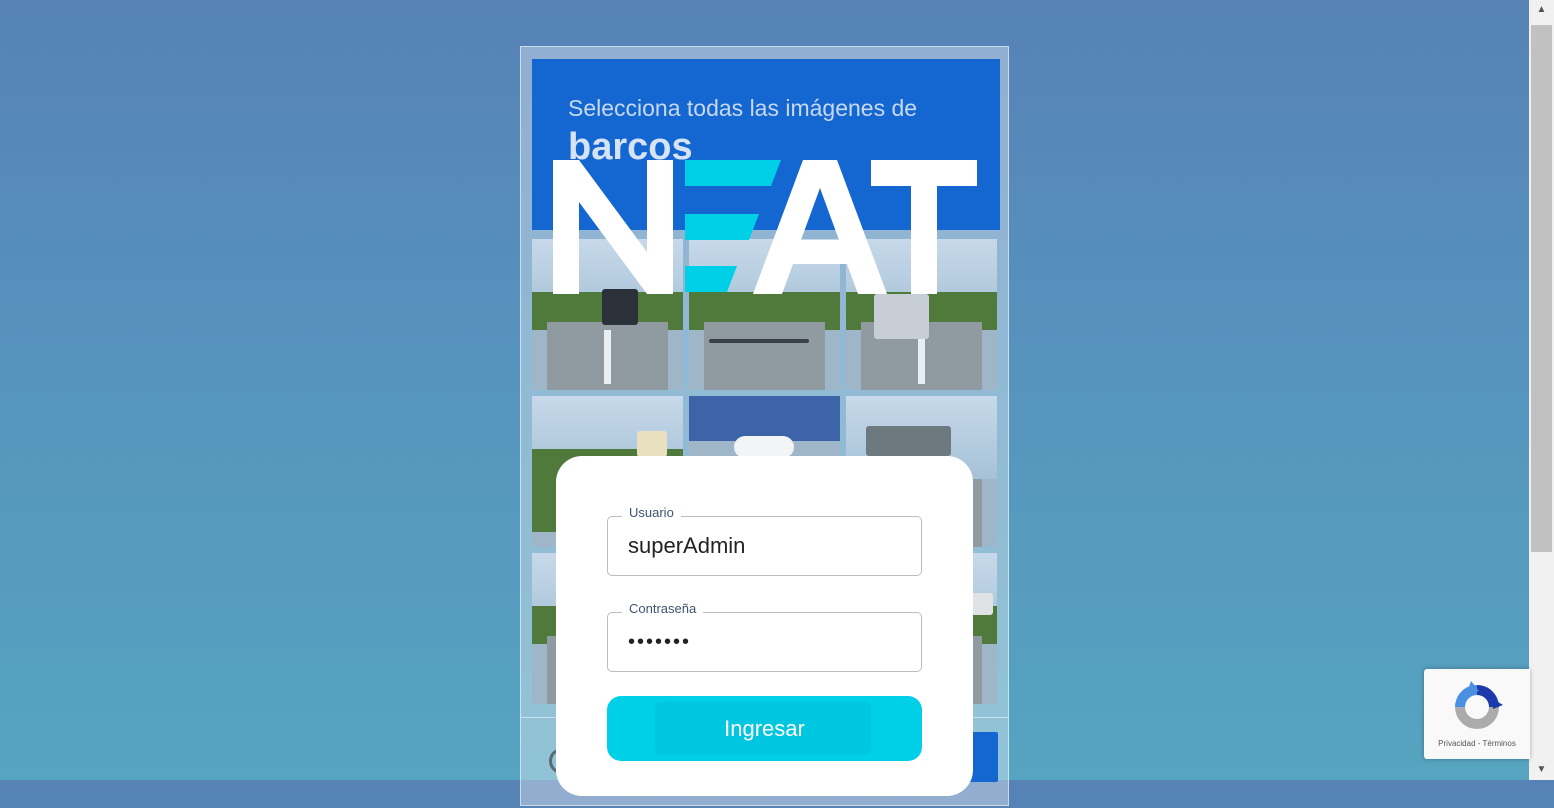 This screenshot has width=1554, height=808. I want to click on scroll-down-icon: ▼, so click(1541, 770).